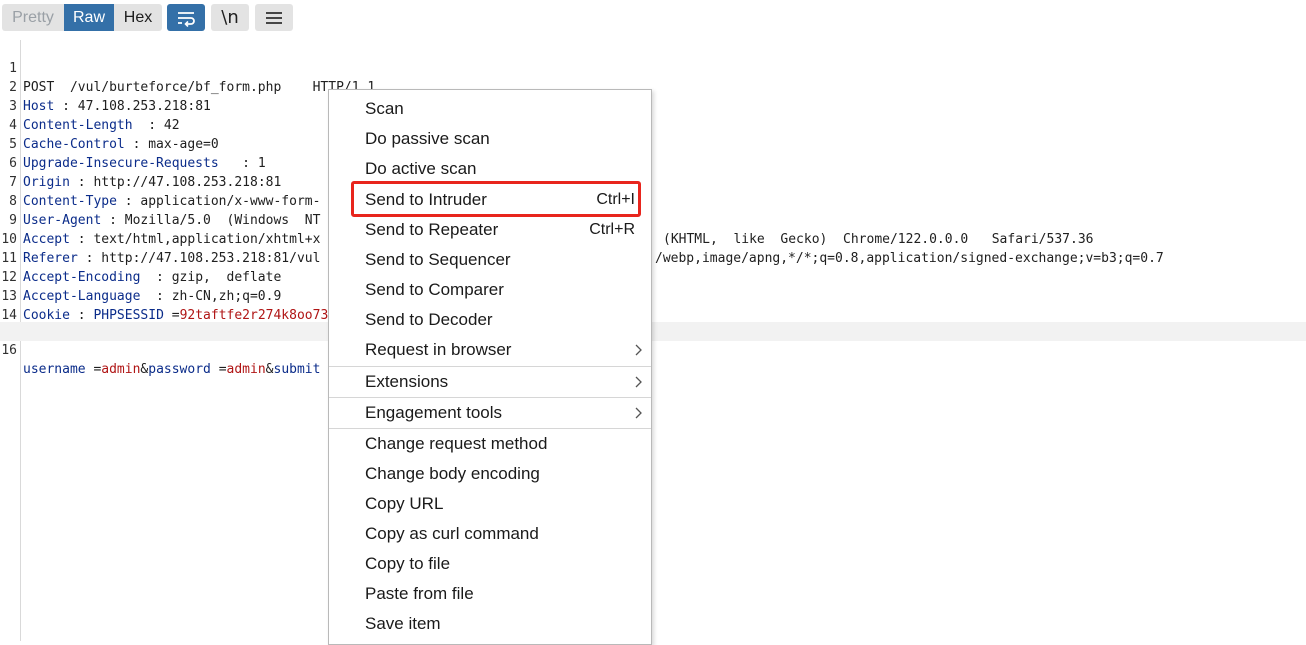 The width and height of the screenshot is (1306, 645). What do you see at coordinates (490, 624) in the screenshot?
I see `menu-item-save-item: Save item` at bounding box center [490, 624].